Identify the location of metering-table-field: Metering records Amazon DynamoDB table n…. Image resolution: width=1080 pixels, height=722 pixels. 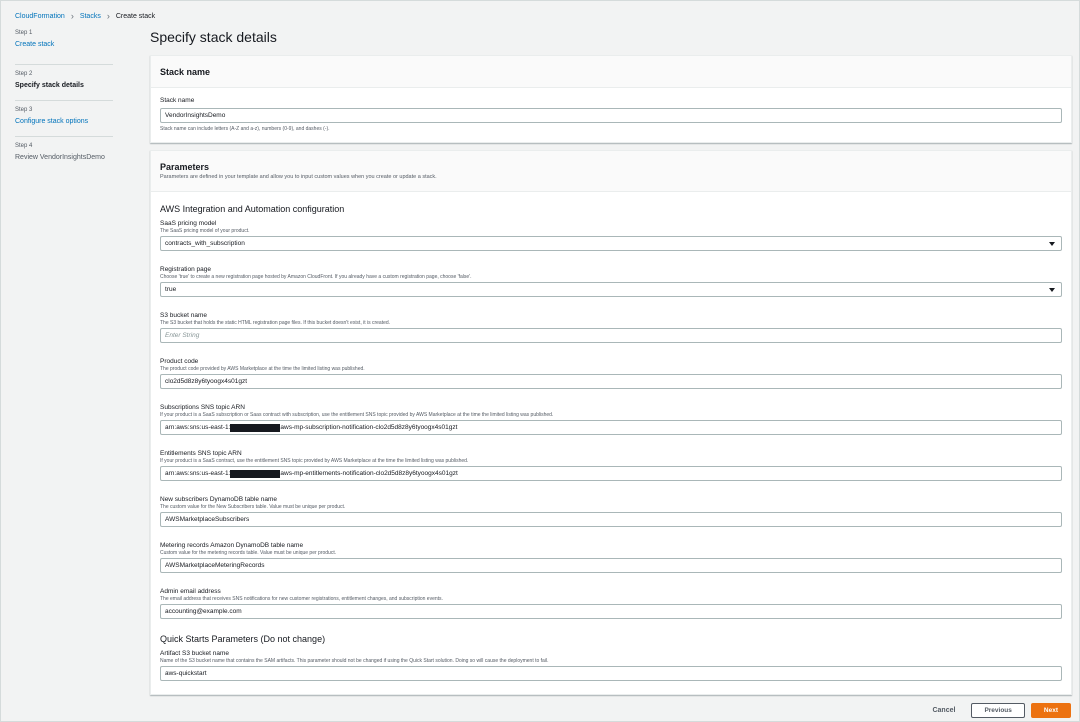
(611, 557).